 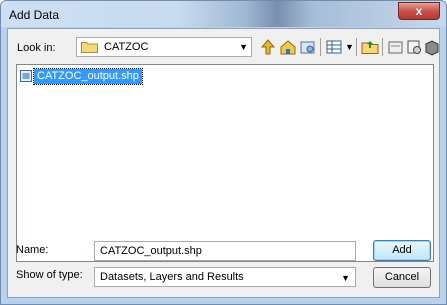 I want to click on home-button, so click(x=288, y=47).